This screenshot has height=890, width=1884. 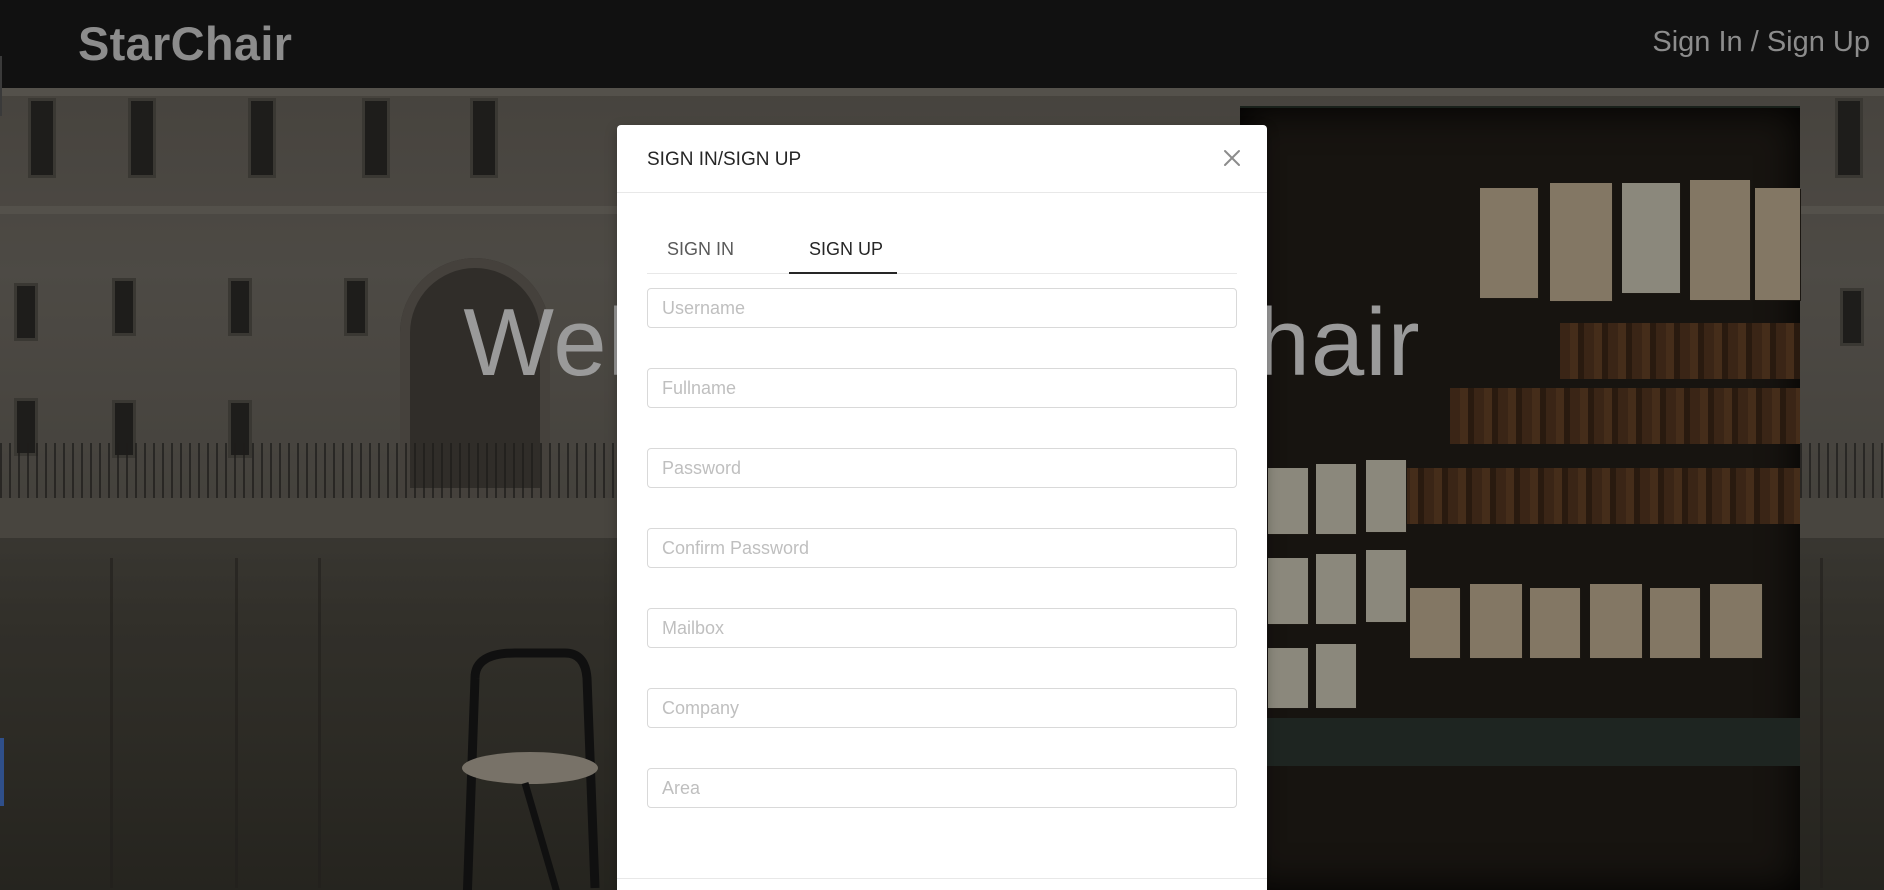 I want to click on brand-logo: StarChair, so click(x=185, y=43).